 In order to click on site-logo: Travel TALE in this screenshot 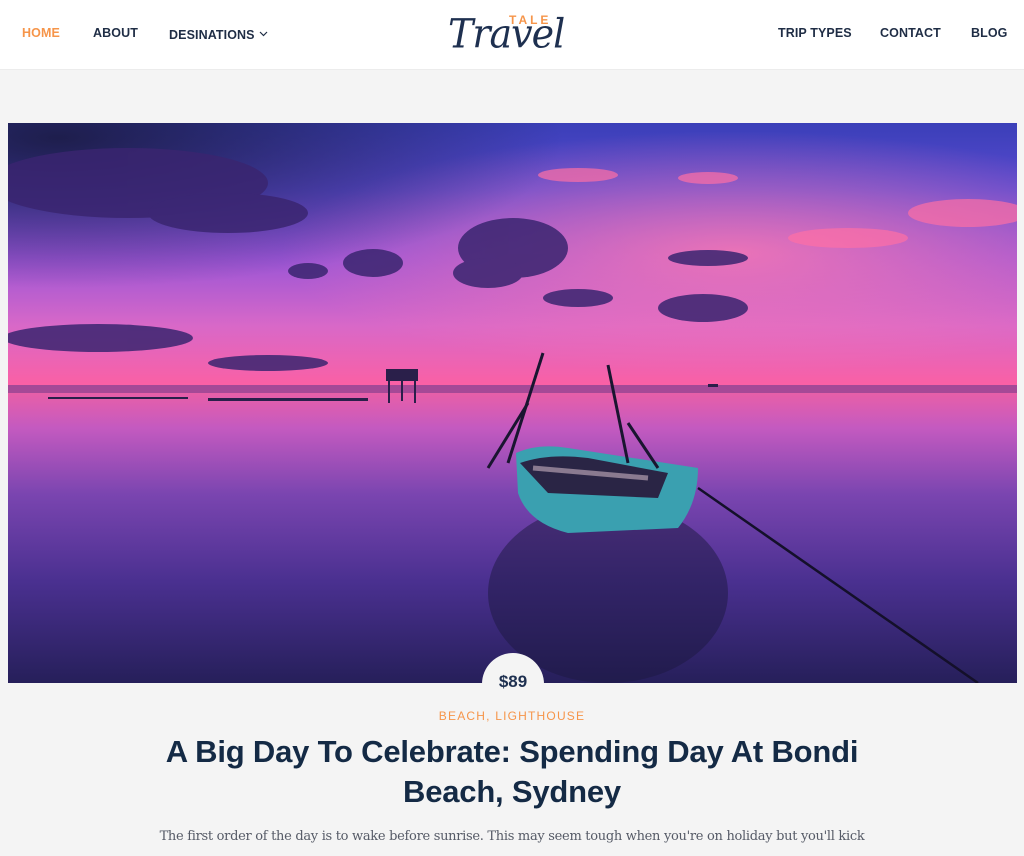, I will do `click(513, 34)`.